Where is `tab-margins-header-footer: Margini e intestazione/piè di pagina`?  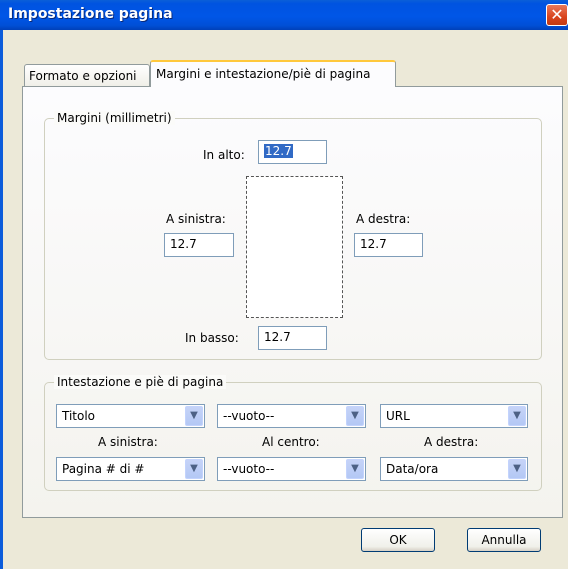
tab-margins-header-footer: Margini e intestazione/piè di pagina is located at coordinates (273, 73).